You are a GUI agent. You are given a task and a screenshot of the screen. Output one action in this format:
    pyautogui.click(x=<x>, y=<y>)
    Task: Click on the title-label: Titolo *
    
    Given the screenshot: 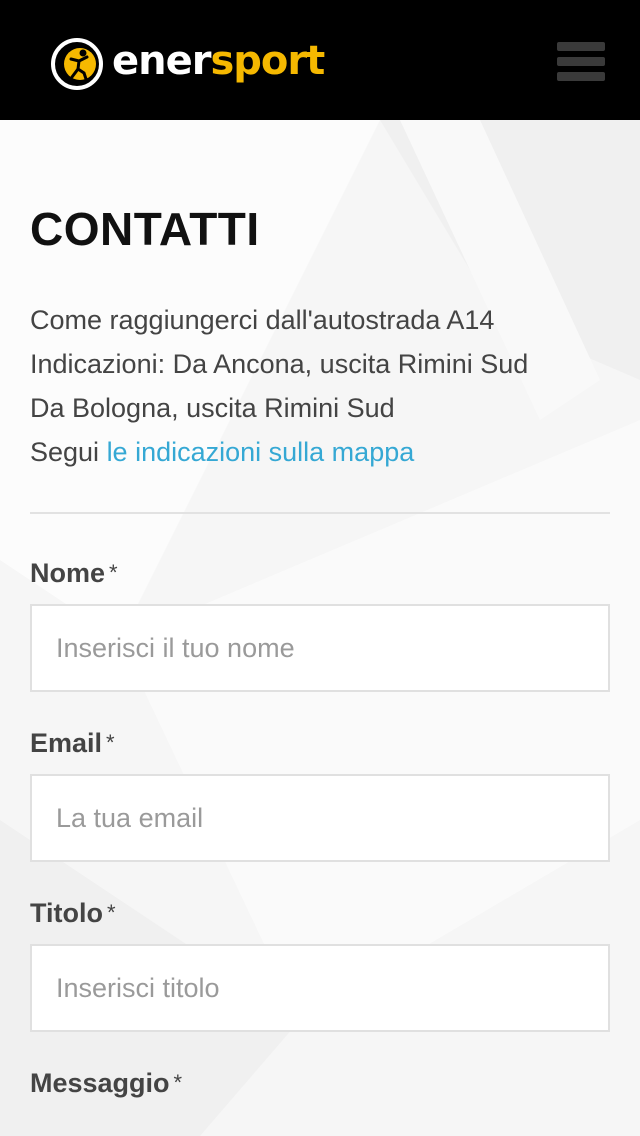 What is the action you would take?
    pyautogui.click(x=320, y=913)
    